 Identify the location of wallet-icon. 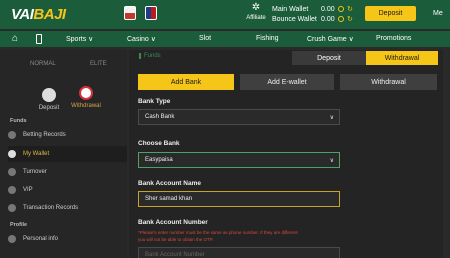
(12, 154).